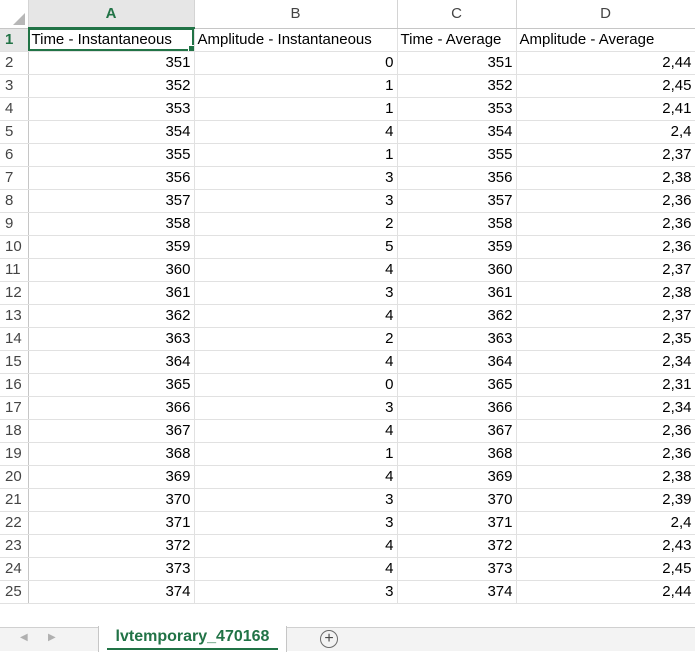 The width and height of the screenshot is (695, 652). What do you see at coordinates (111, 201) in the screenshot?
I see `cell-a: 357` at bounding box center [111, 201].